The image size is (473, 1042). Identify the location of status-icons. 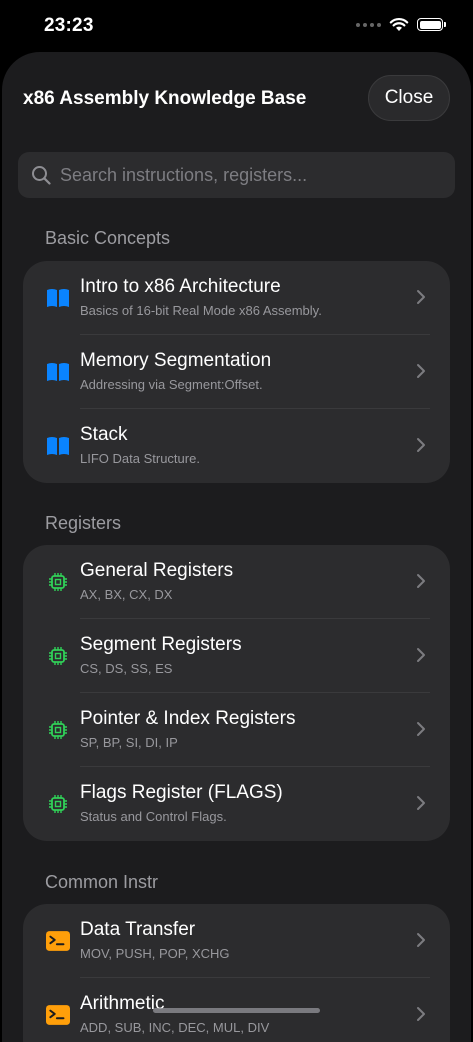
(401, 24).